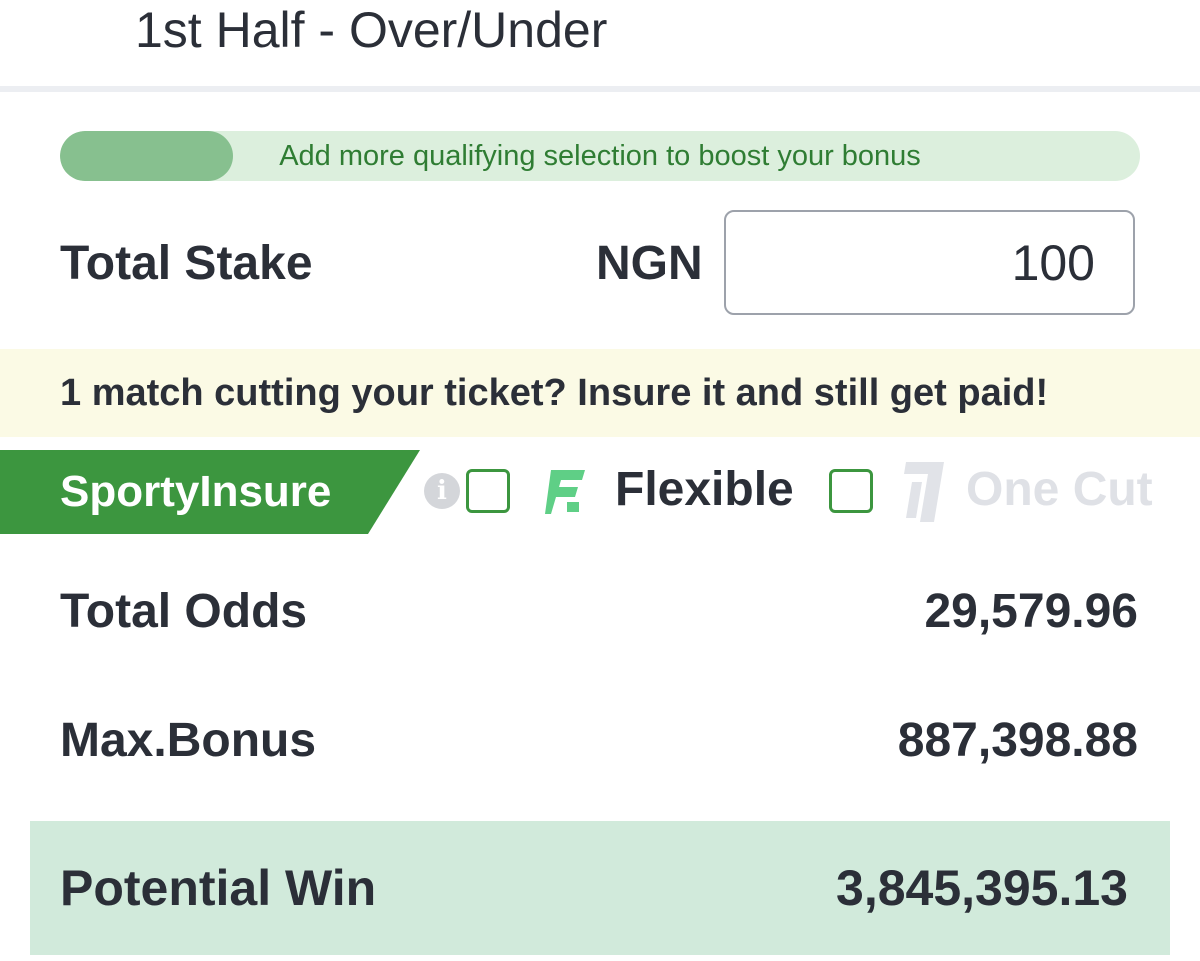  What do you see at coordinates (565, 492) in the screenshot?
I see `flexible-f-icon` at bounding box center [565, 492].